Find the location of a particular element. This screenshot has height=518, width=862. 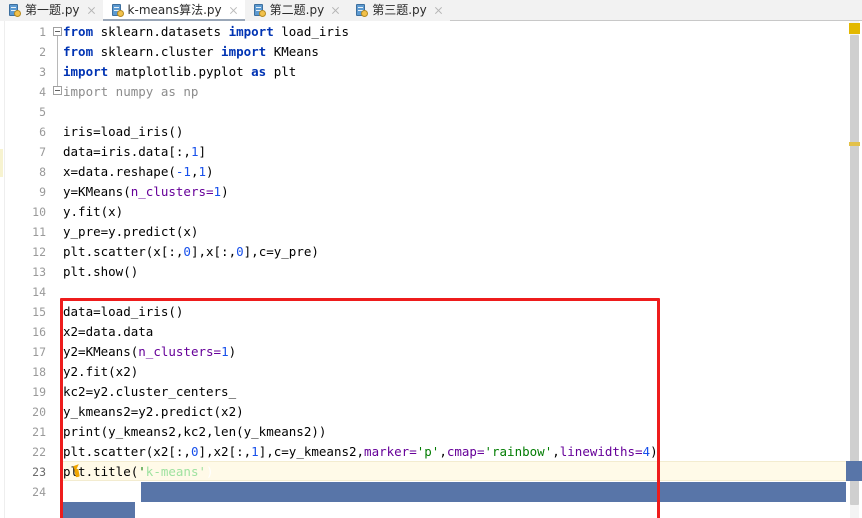

line-number: 8 is located at coordinates (42, 172).